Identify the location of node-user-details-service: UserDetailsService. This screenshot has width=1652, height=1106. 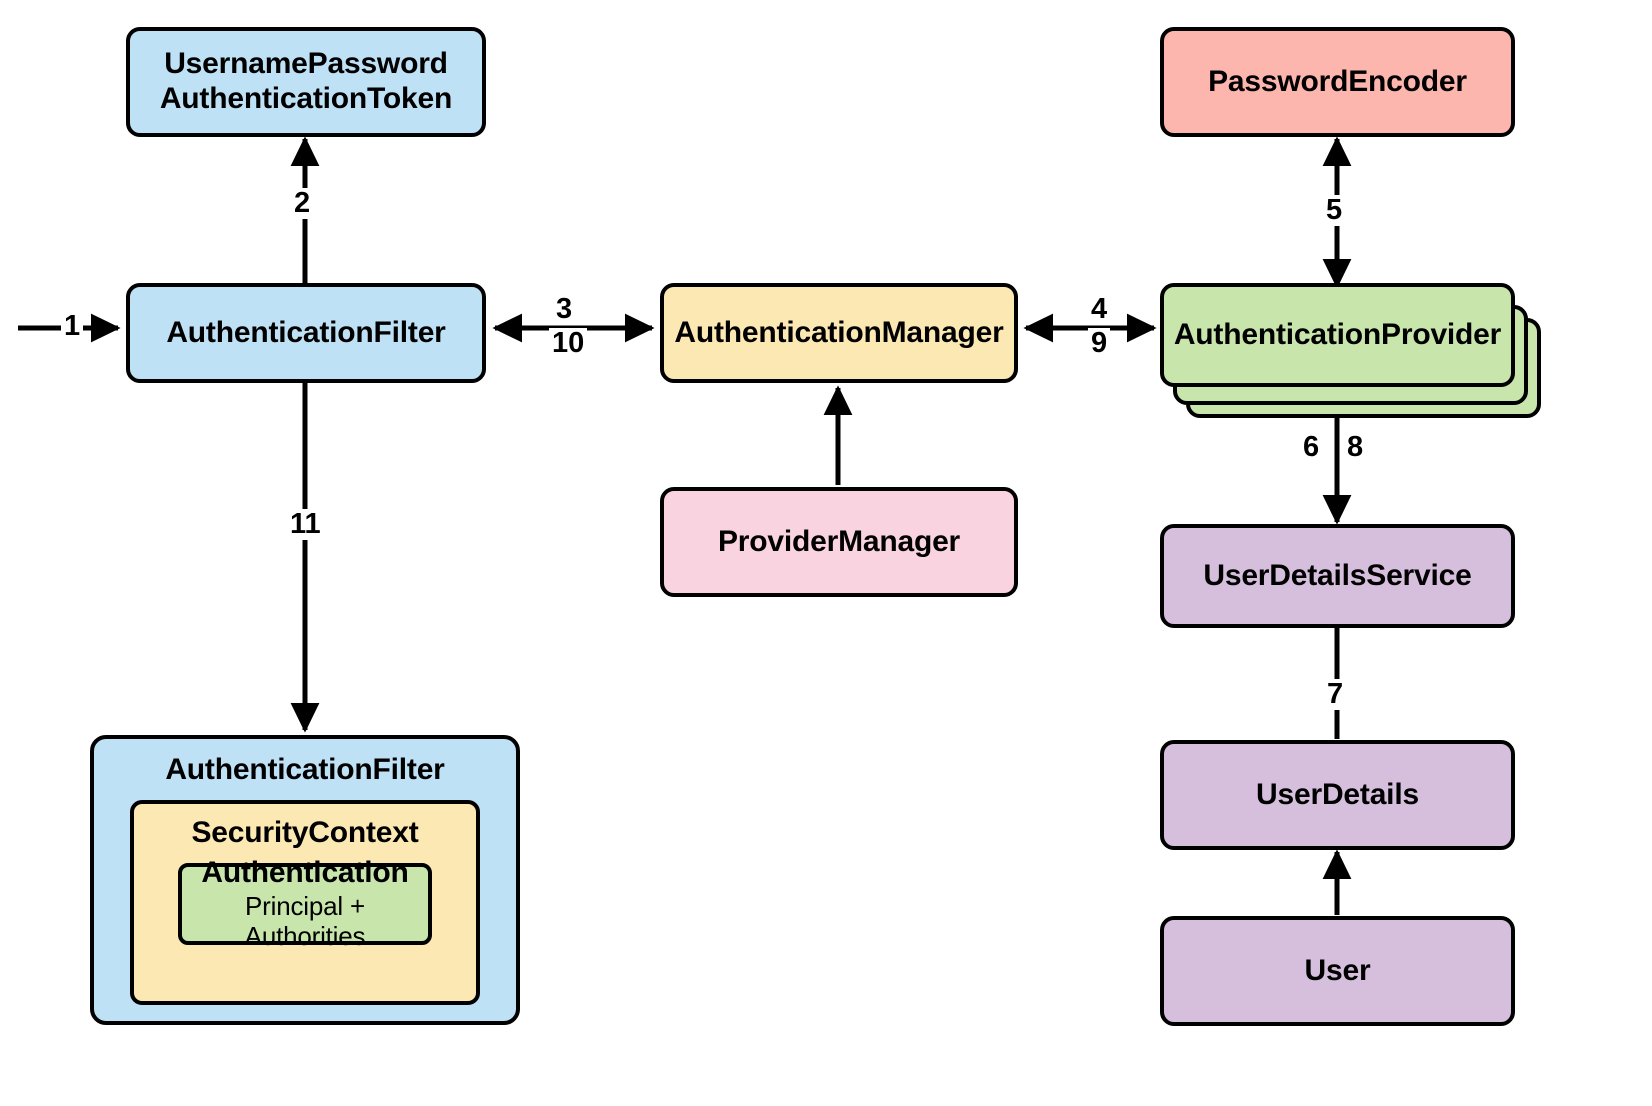
(1337, 576).